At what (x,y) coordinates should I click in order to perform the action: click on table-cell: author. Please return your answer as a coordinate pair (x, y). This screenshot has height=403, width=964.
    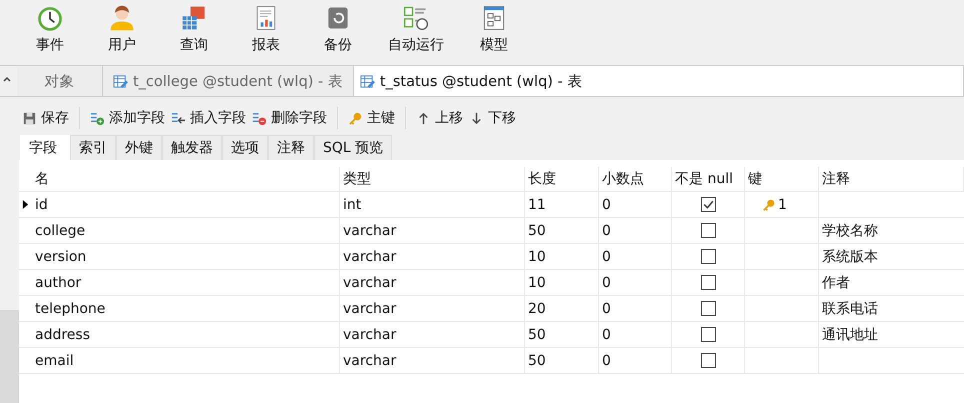
    Looking at the image, I should click on (186, 282).